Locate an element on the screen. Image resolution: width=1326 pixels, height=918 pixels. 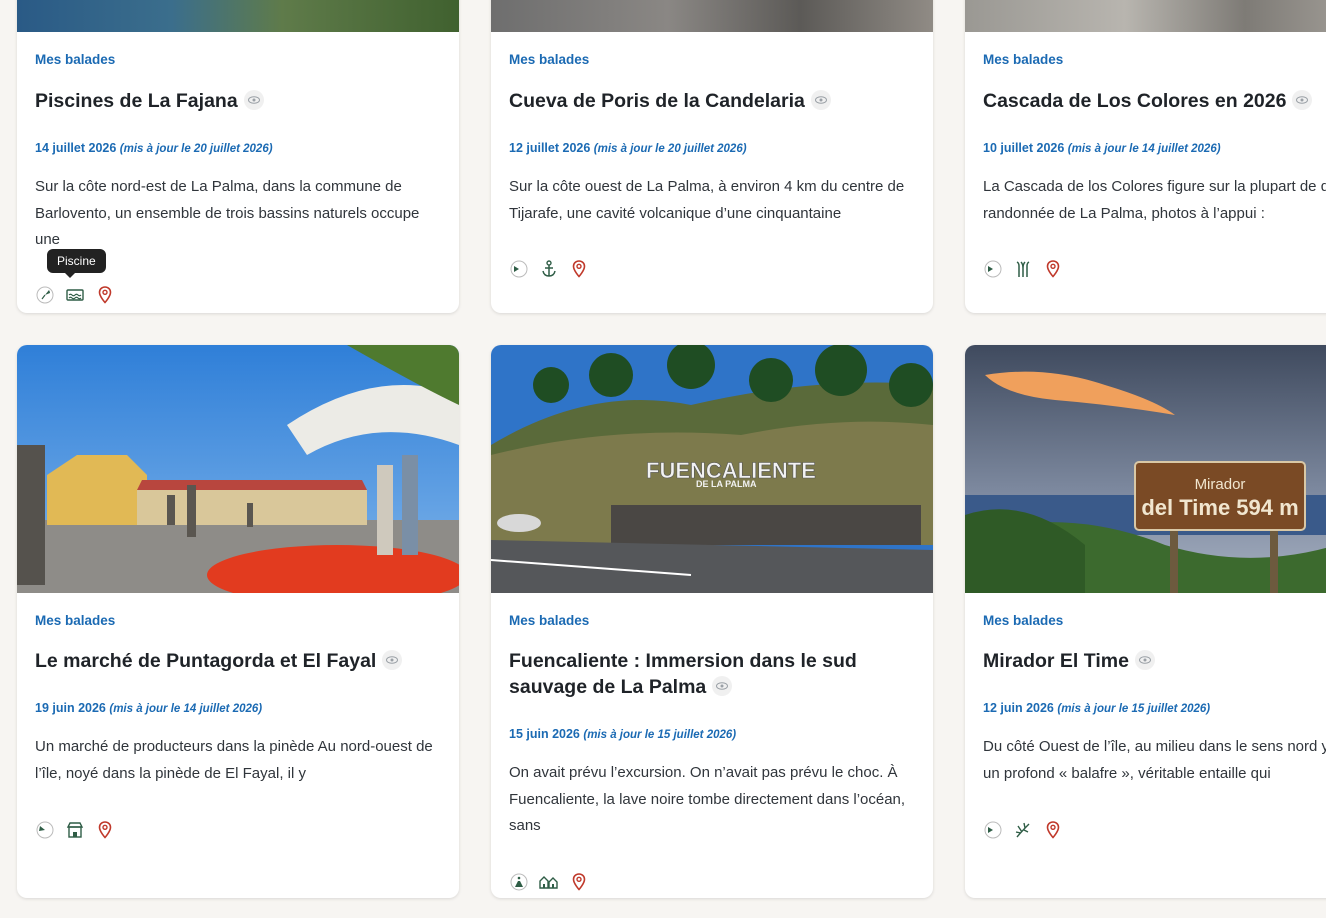
difficulty-easy-icon is located at coordinates (45, 295).